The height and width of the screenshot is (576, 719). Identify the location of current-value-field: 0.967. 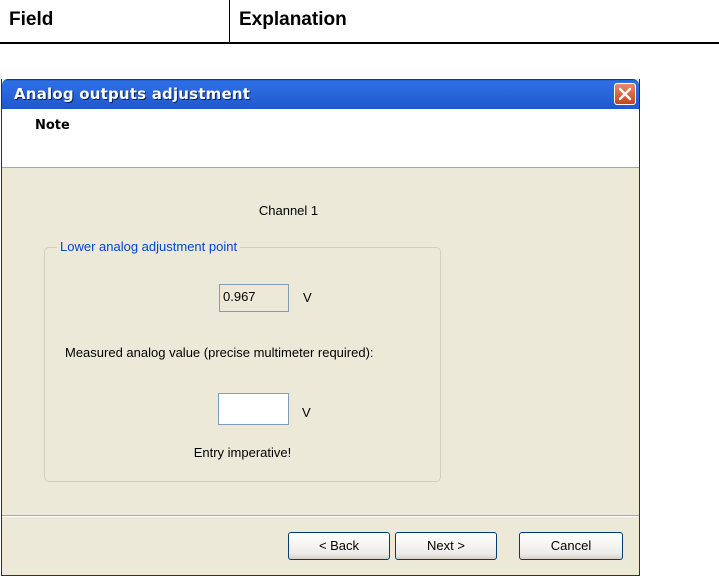
(254, 298).